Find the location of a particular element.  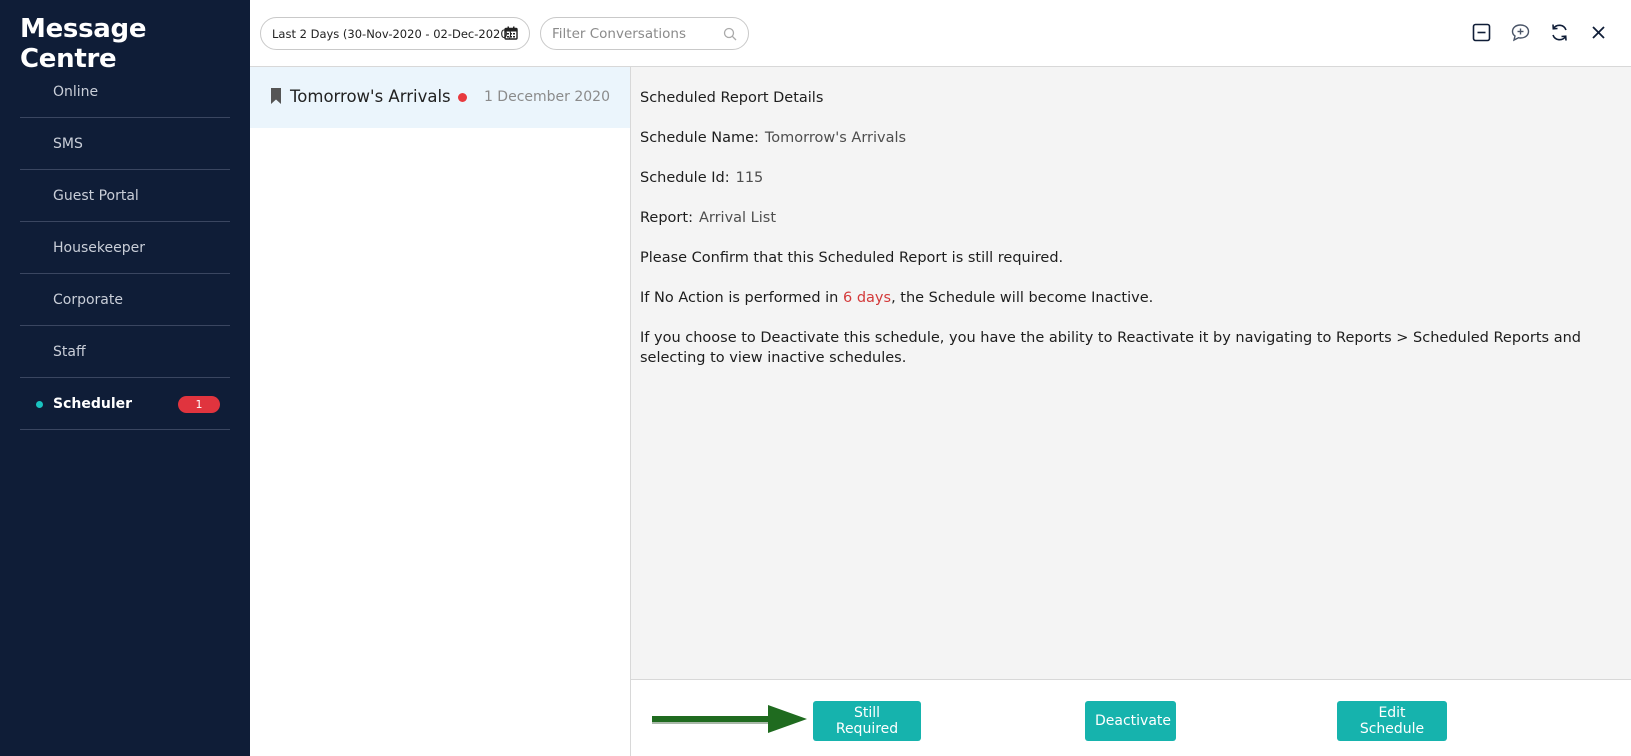

date-range-value: Last 2 Days (30-Nov-2020 - 02-Dec-2020) is located at coordinates (392, 33).